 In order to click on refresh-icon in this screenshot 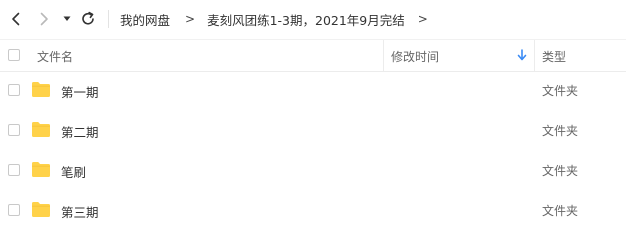, I will do `click(88, 18)`.